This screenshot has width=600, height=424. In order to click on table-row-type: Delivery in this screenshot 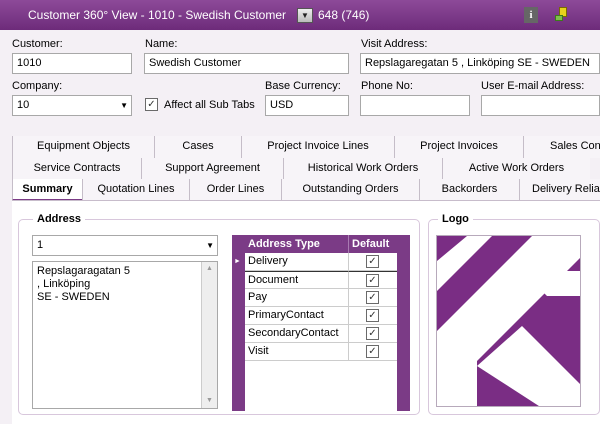, I will do `click(296, 262)`.